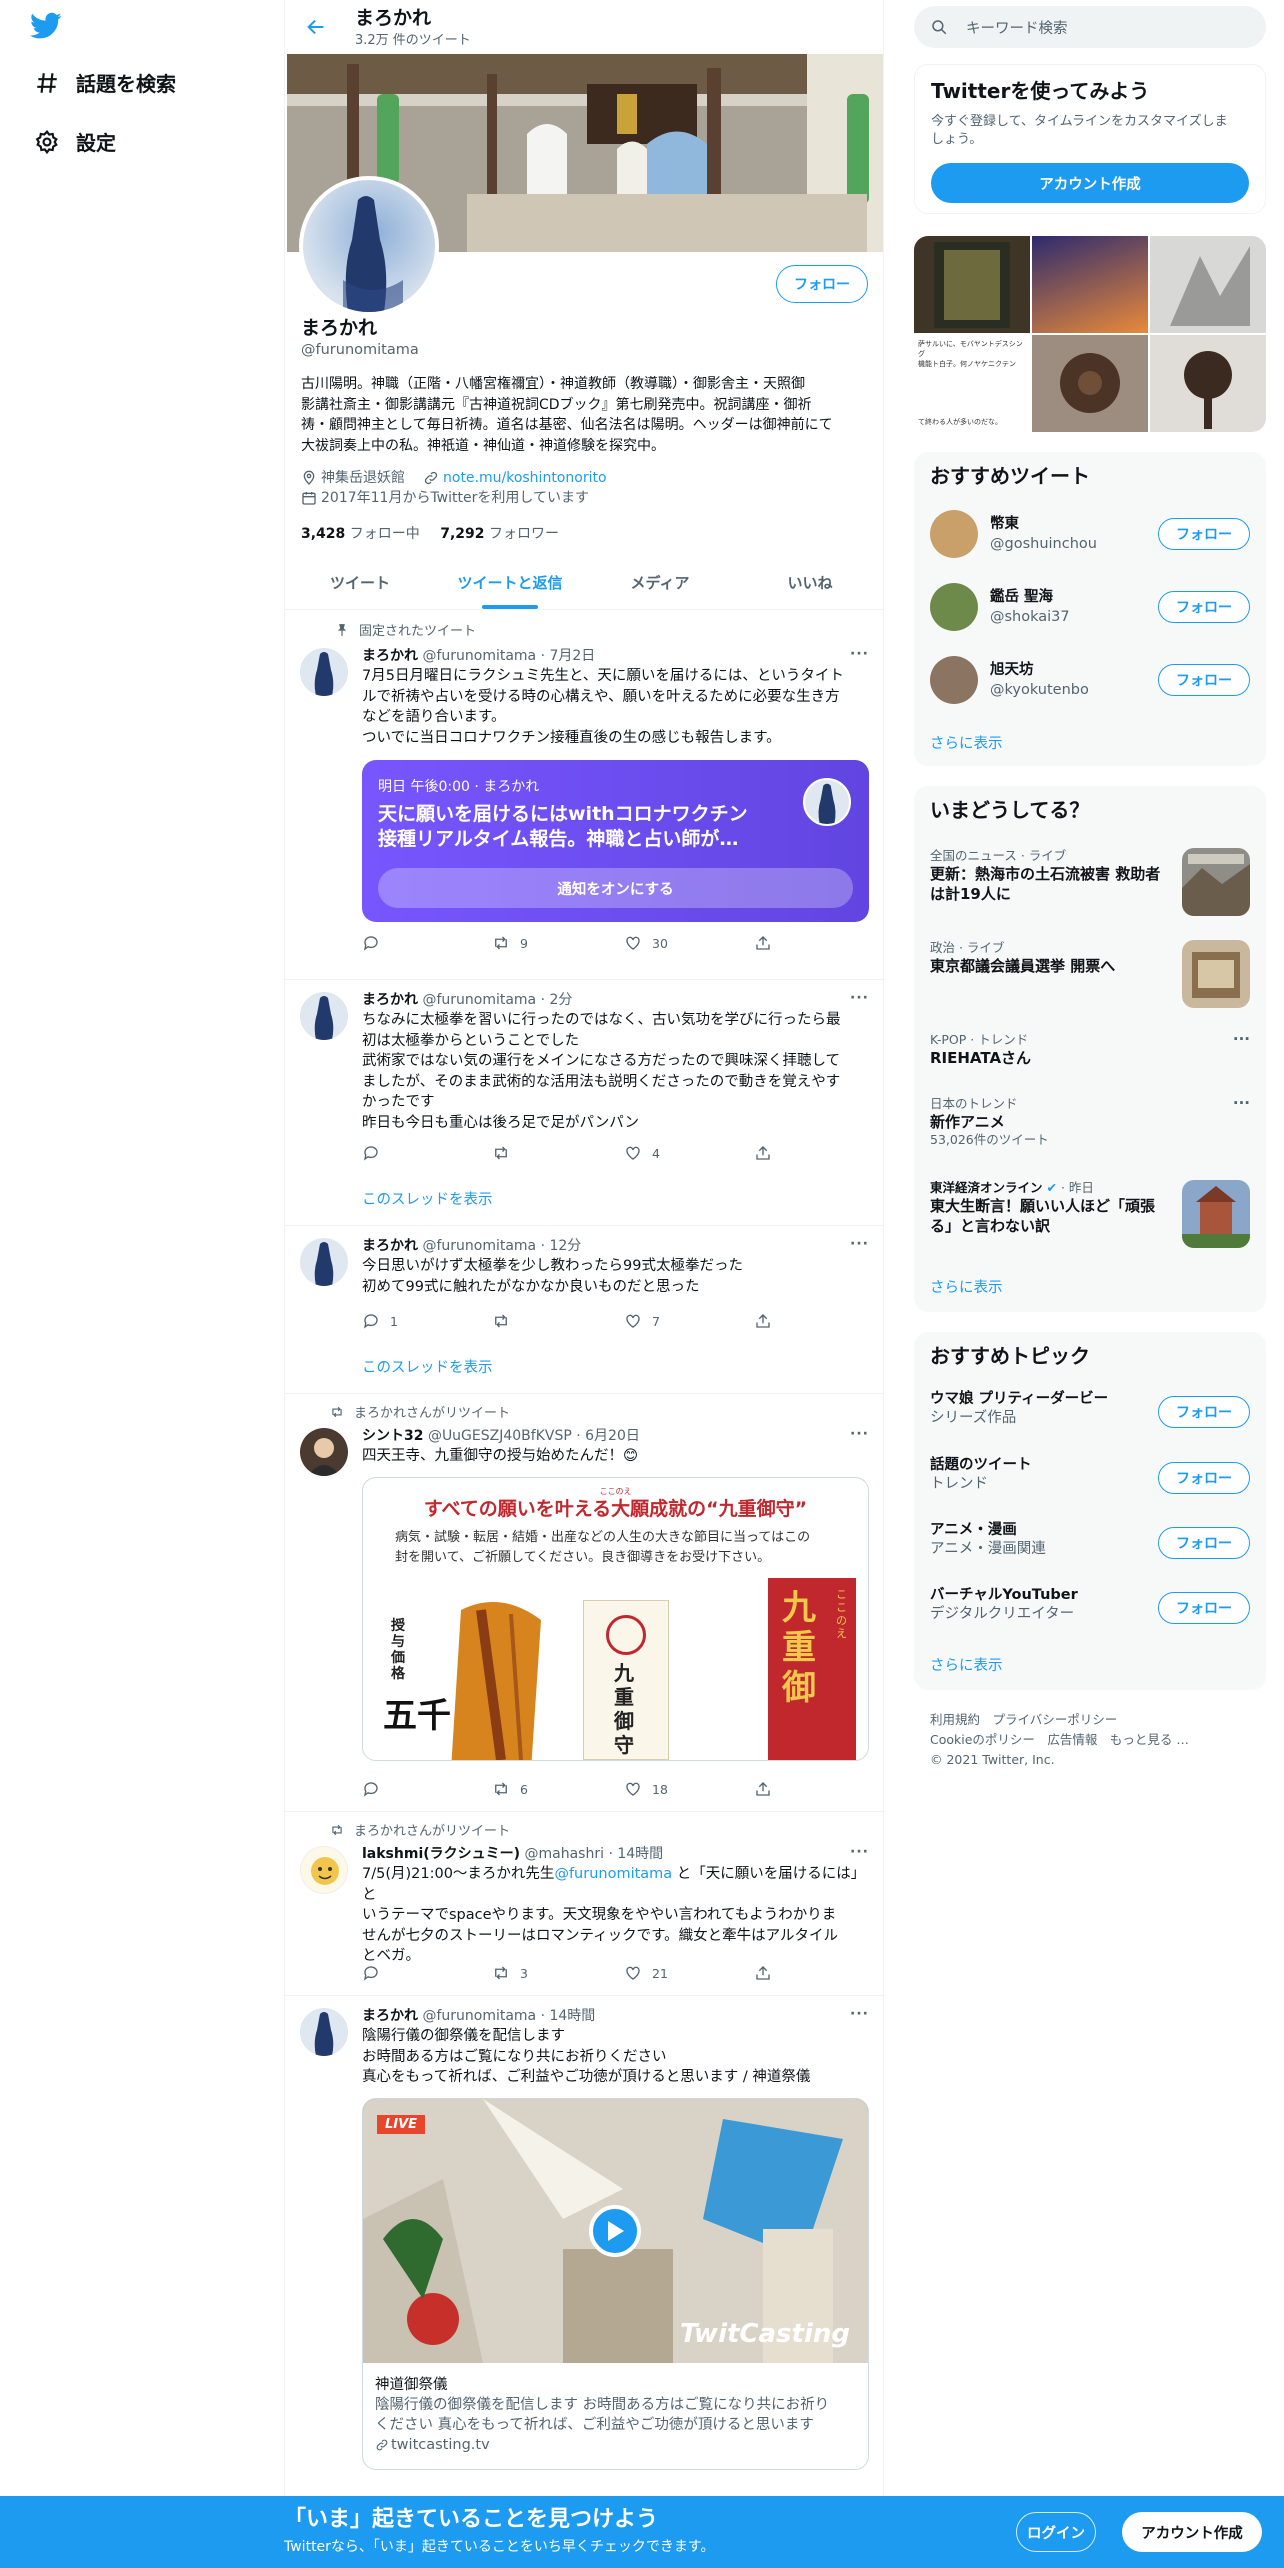 This screenshot has height=2568, width=1284. What do you see at coordinates (360, 534) in the screenshot?
I see `following-link: 3,428 フォロー中` at bounding box center [360, 534].